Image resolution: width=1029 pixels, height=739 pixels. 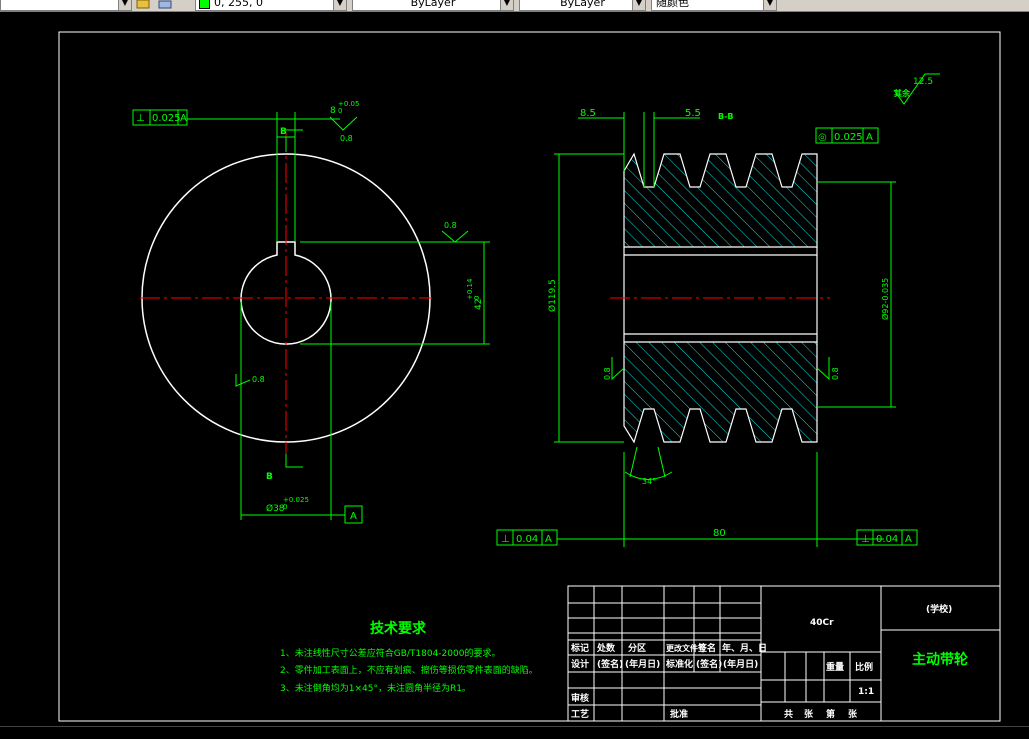 What do you see at coordinates (908, 539) in the screenshot?
I see `perp-right-datum: A` at bounding box center [908, 539].